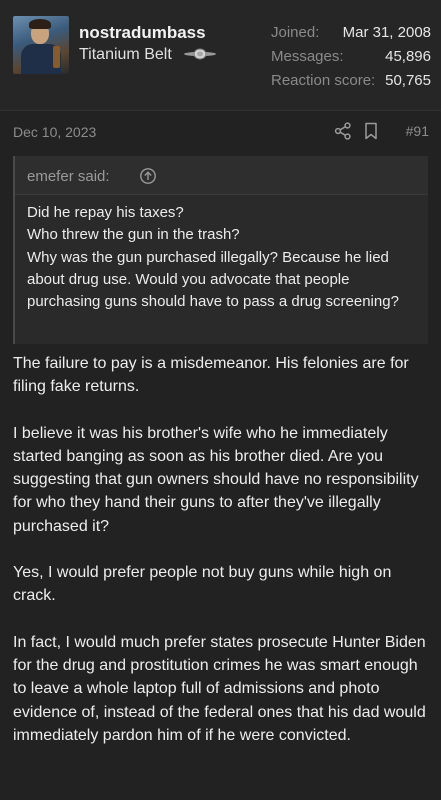 The height and width of the screenshot is (800, 441). What do you see at coordinates (142, 33) in the screenshot?
I see `username-link: nostradumbass` at bounding box center [142, 33].